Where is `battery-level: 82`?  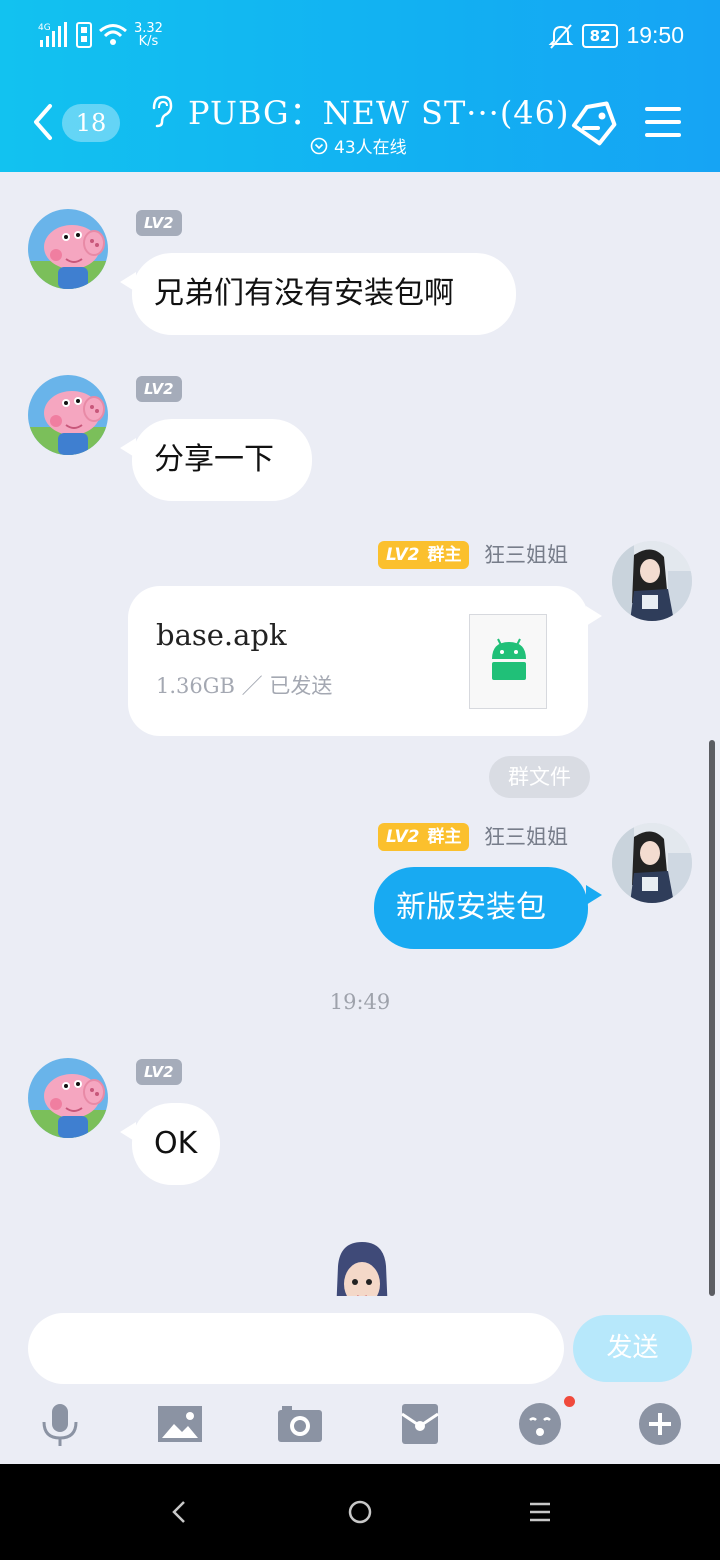 battery-level: 82 is located at coordinates (600, 35).